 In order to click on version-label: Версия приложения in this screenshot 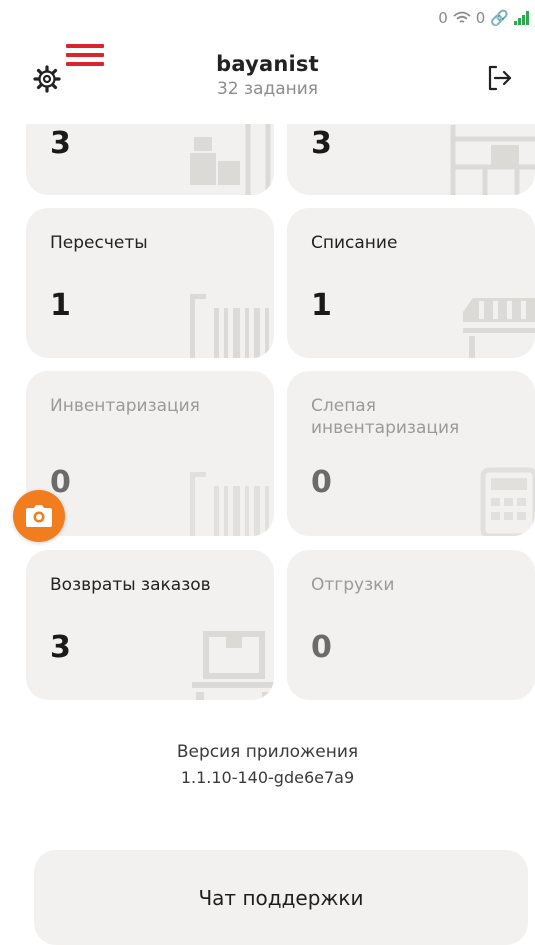, I will do `click(267, 752)`.